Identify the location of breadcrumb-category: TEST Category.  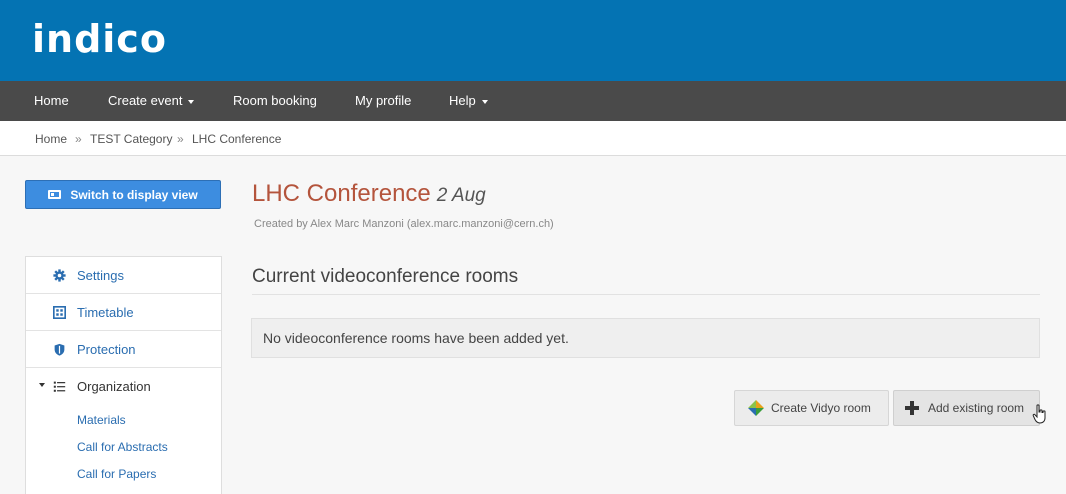
(131, 139).